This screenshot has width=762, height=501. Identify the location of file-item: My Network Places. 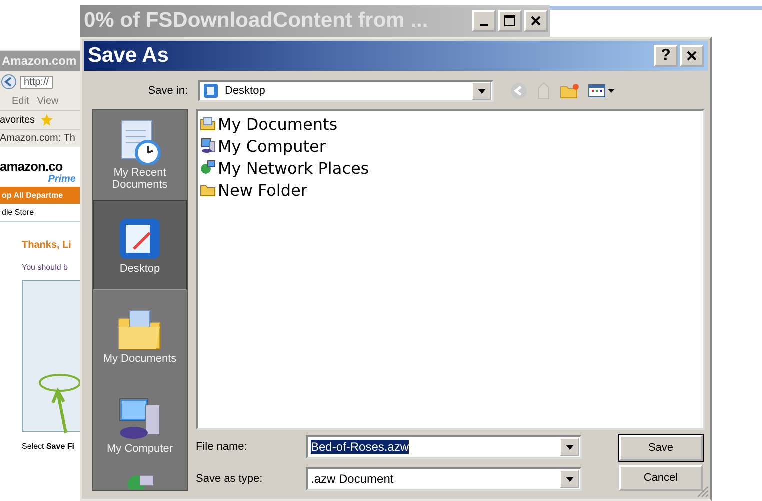
(450, 168).